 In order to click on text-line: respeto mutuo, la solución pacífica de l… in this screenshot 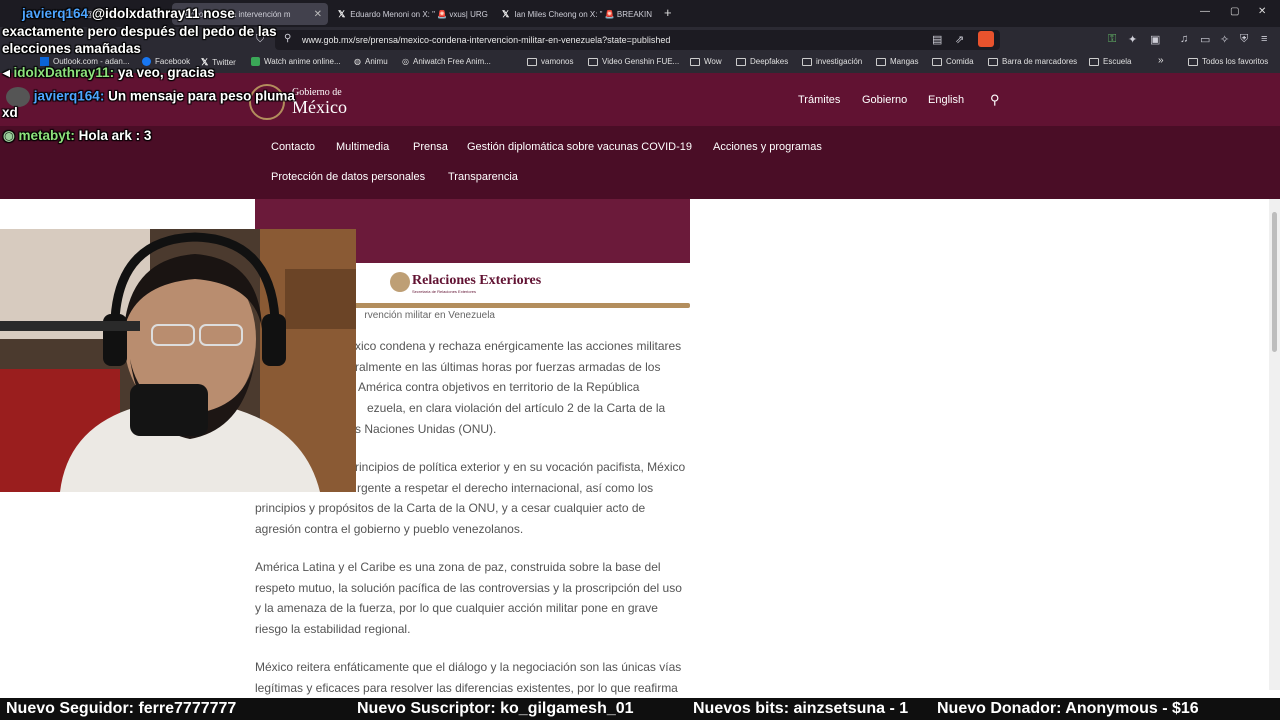, I will do `click(468, 587)`.